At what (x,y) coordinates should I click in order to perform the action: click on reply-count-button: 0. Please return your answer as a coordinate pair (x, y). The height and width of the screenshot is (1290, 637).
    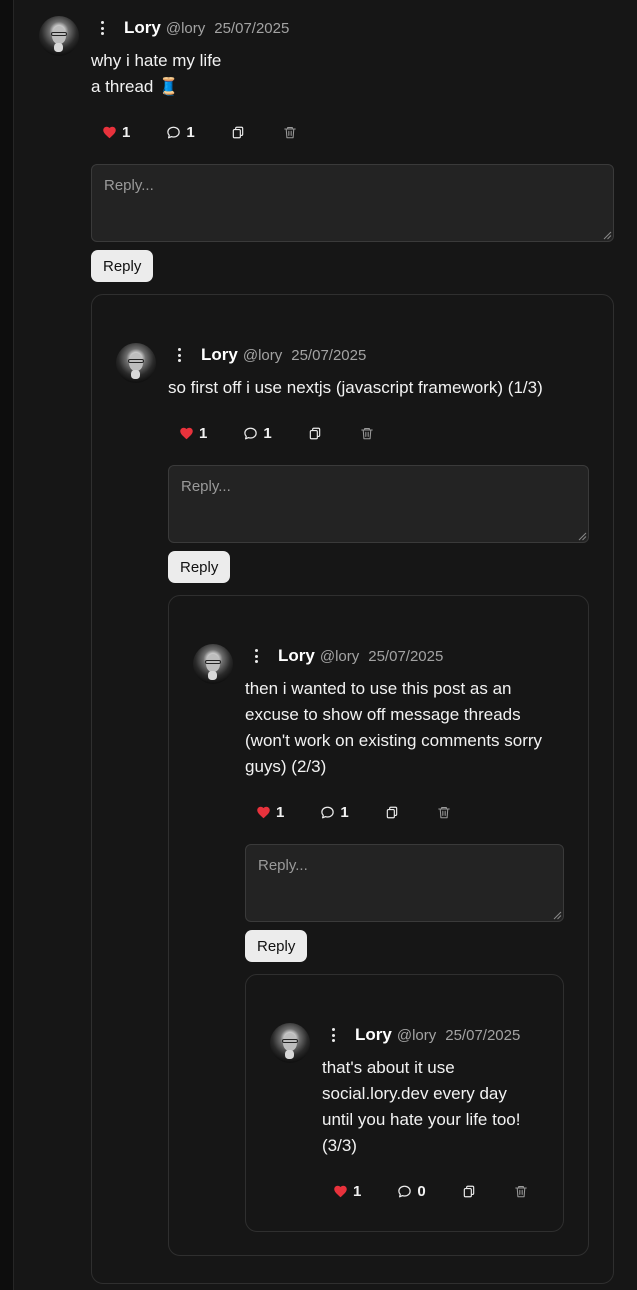
    Looking at the image, I should click on (411, 1191).